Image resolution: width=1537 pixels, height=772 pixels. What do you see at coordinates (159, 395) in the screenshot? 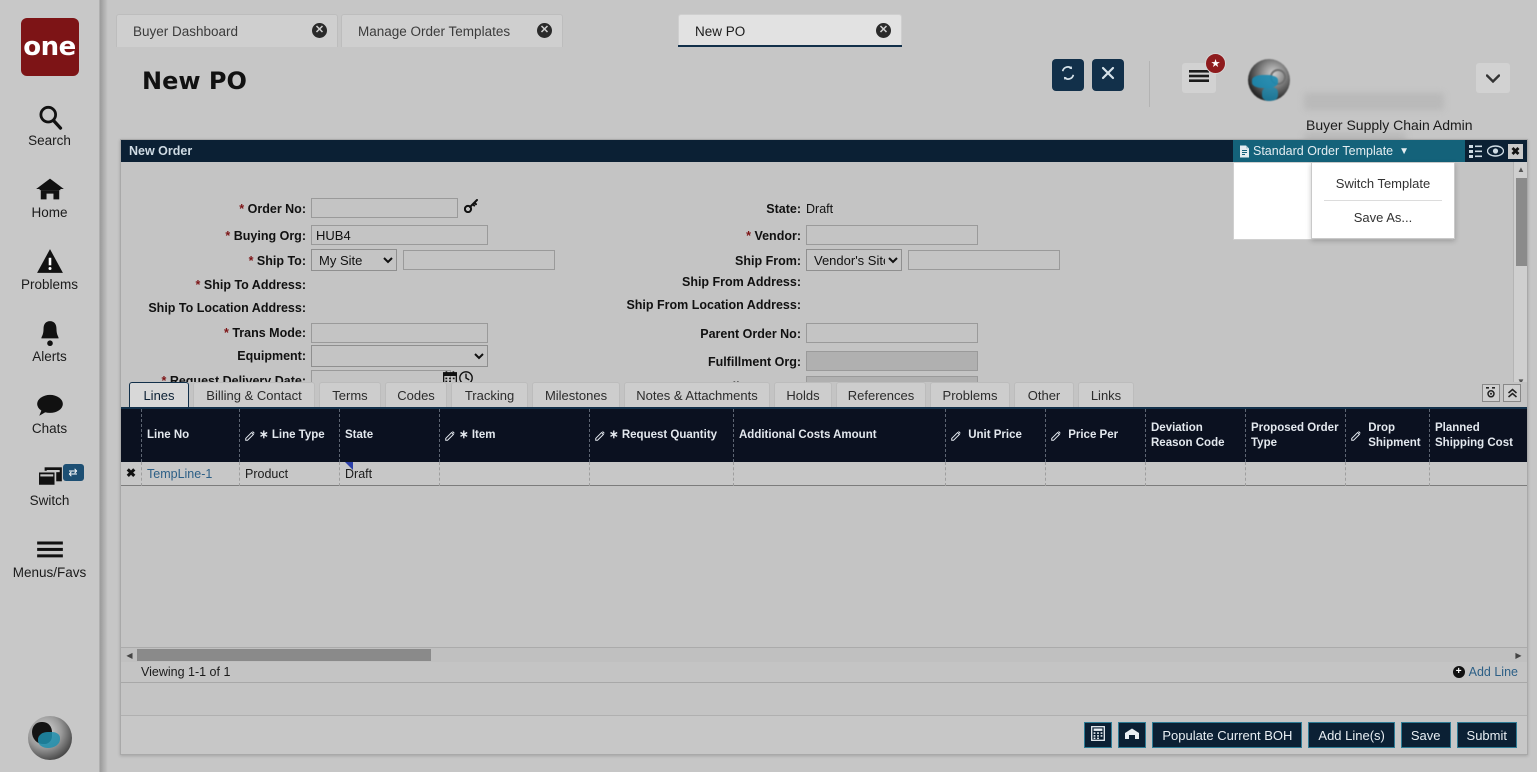
I see `tab-lines: Lines` at bounding box center [159, 395].